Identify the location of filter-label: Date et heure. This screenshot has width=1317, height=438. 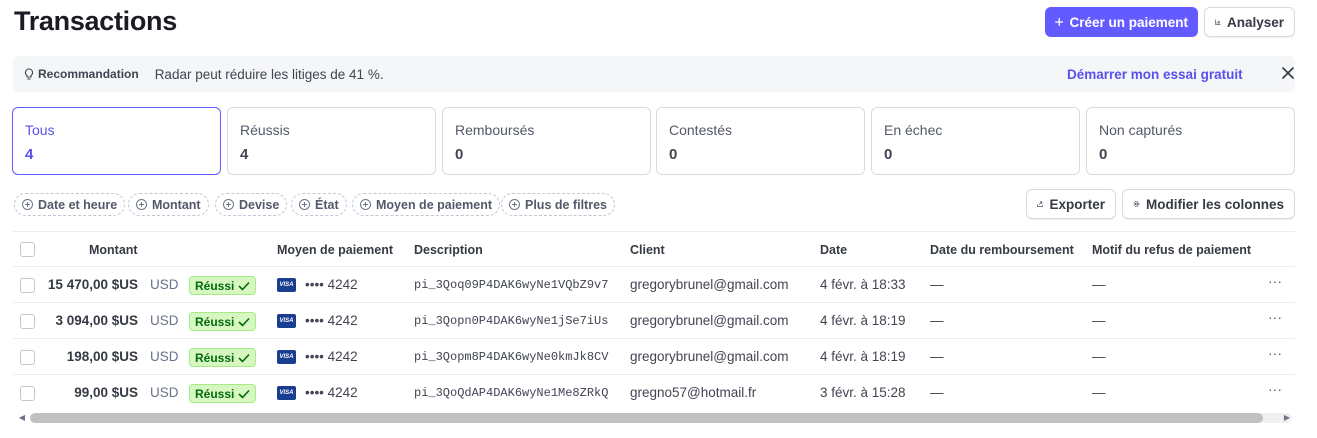
(78, 204).